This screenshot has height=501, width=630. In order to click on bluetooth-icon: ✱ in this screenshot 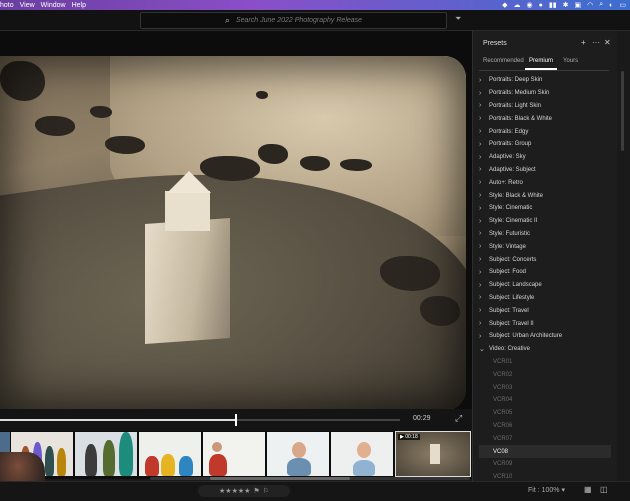, I will do `click(566, 5)`.